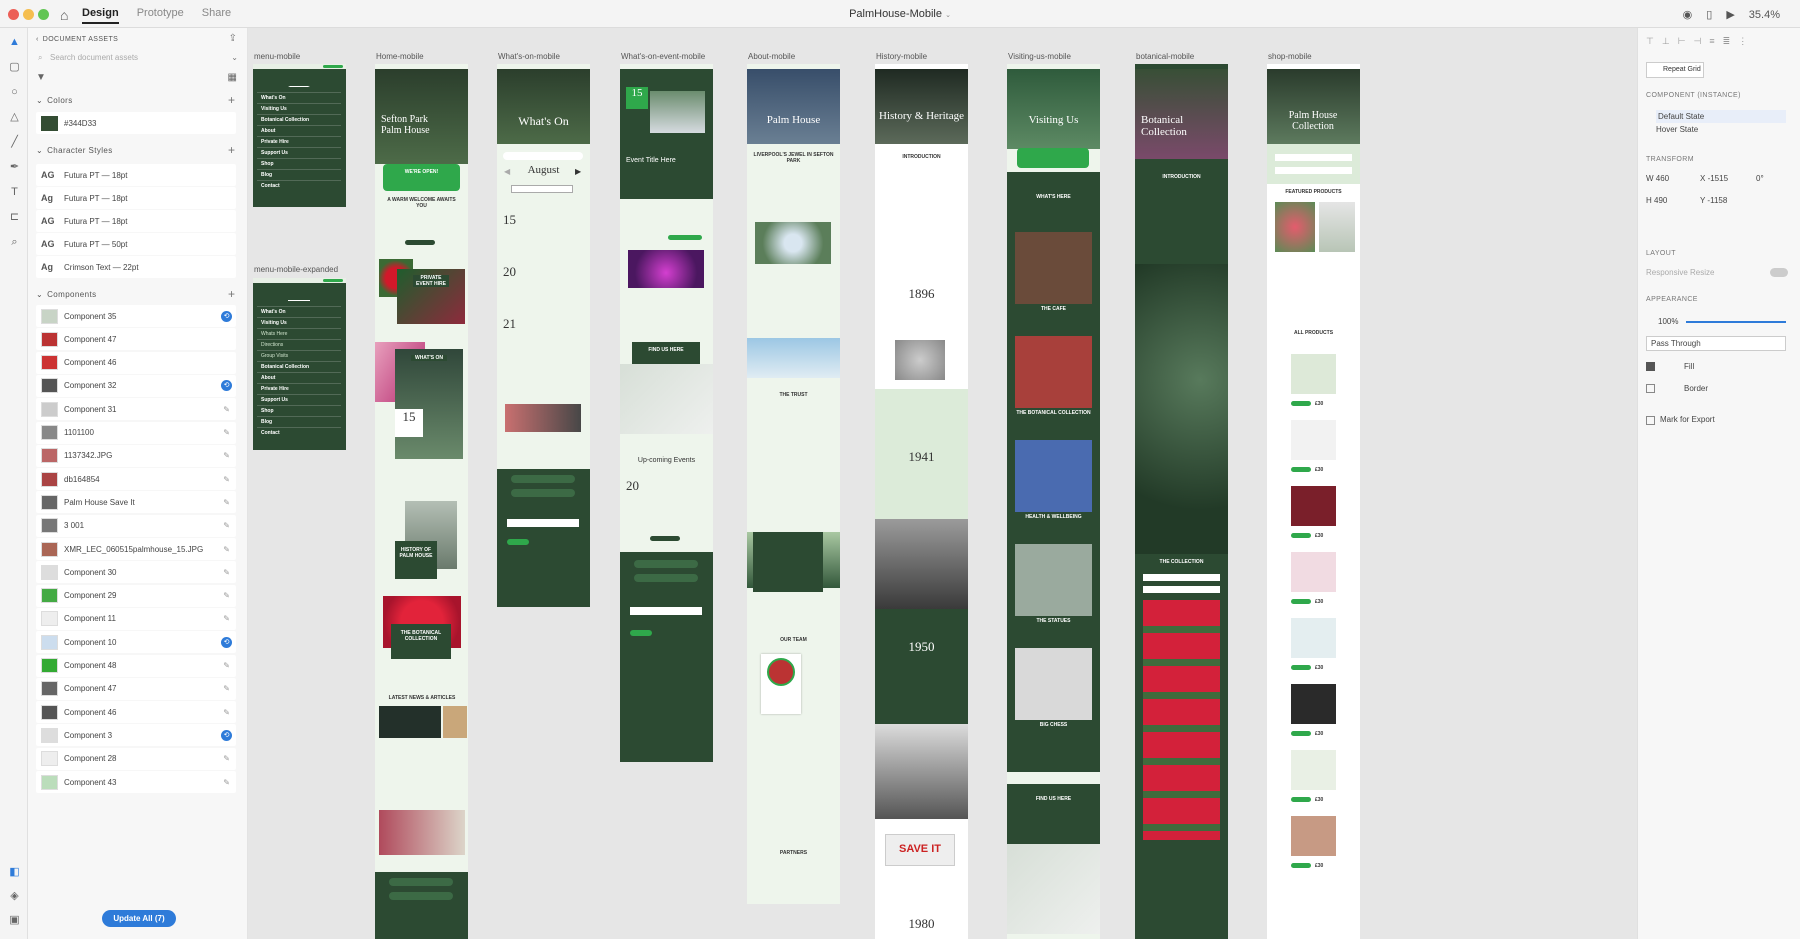  I want to click on add-color-icon: +, so click(231, 100).